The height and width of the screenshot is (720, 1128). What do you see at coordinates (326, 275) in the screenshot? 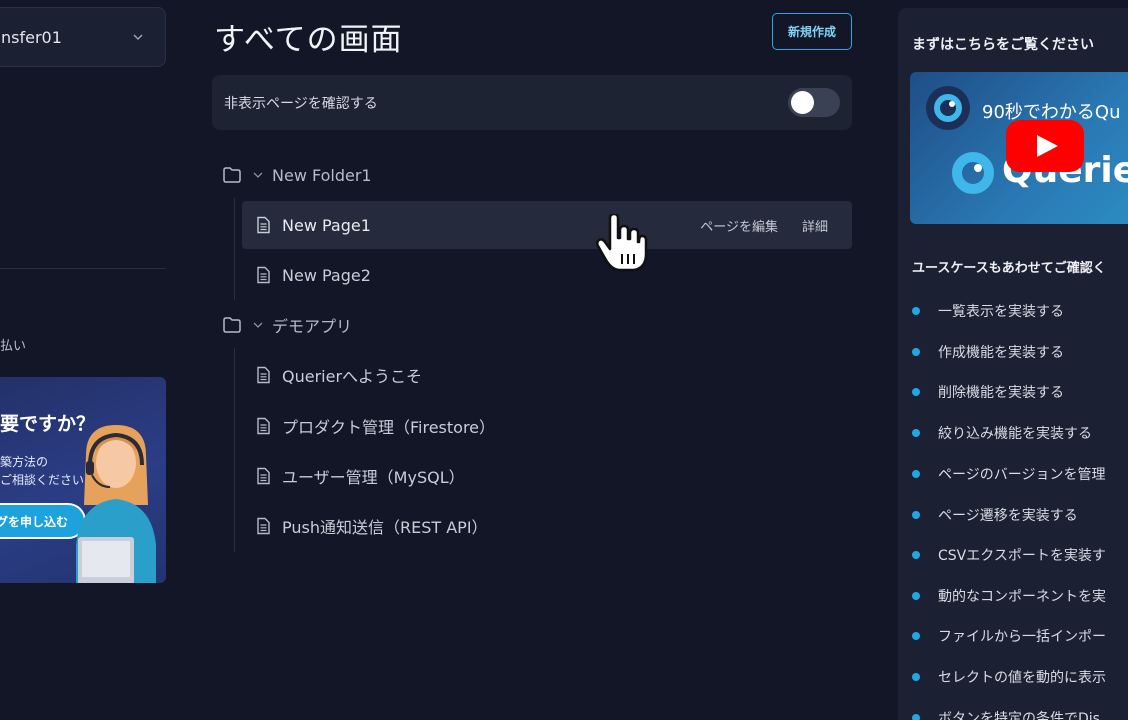
I see `page-name: New Page2` at bounding box center [326, 275].